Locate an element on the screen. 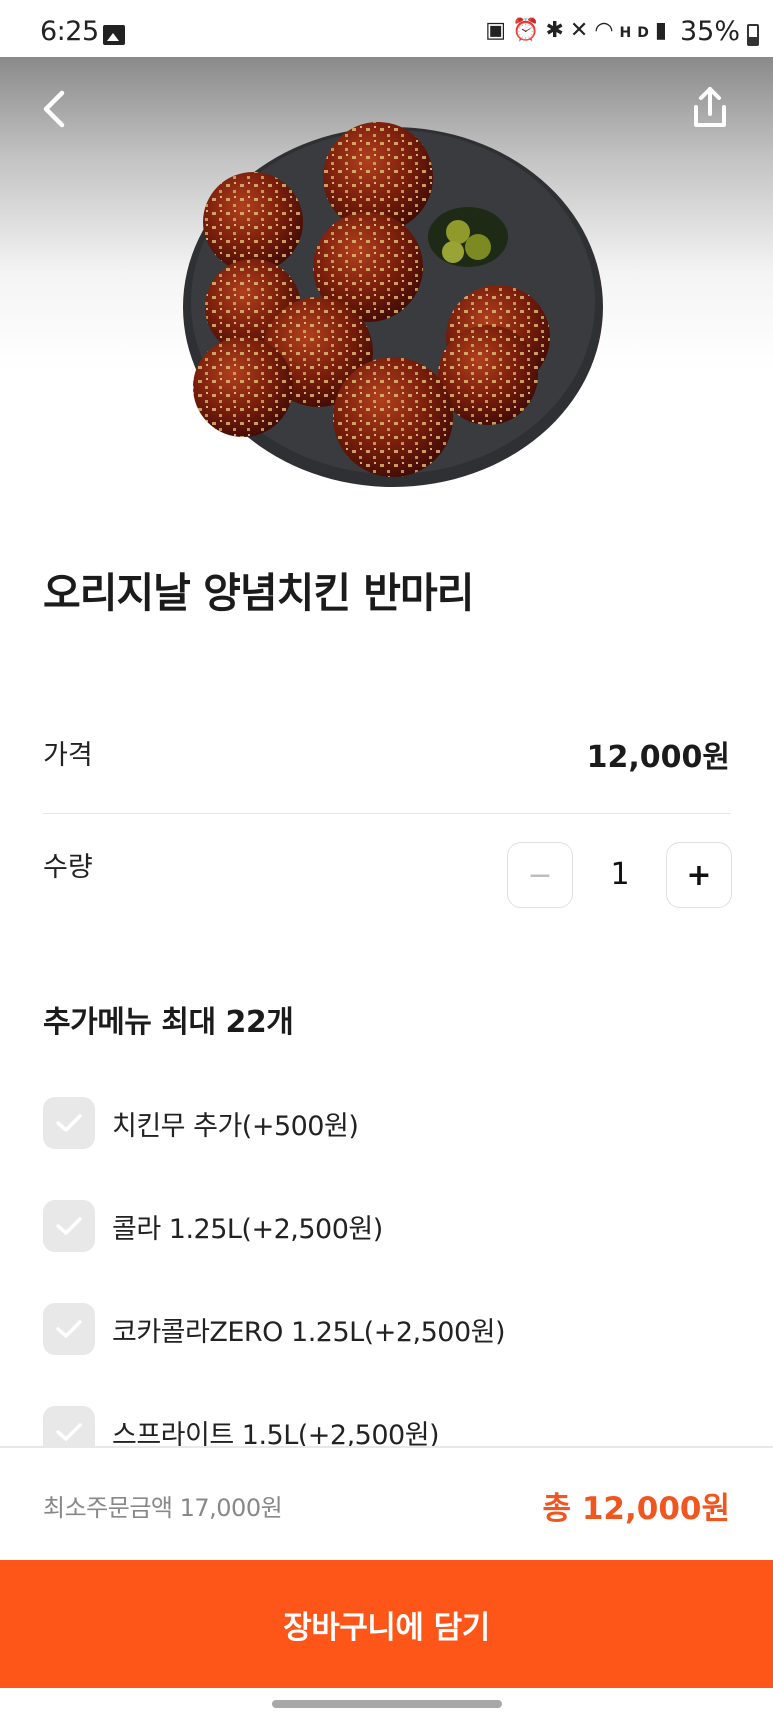  share-button is located at coordinates (710, 108).